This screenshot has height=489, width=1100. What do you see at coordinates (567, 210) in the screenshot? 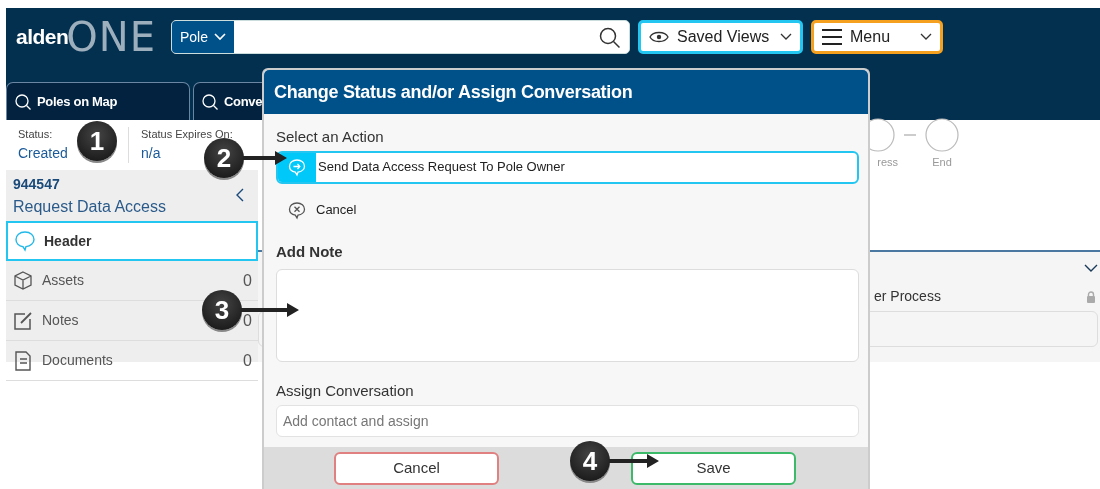
I see `action-option: Cancel` at bounding box center [567, 210].